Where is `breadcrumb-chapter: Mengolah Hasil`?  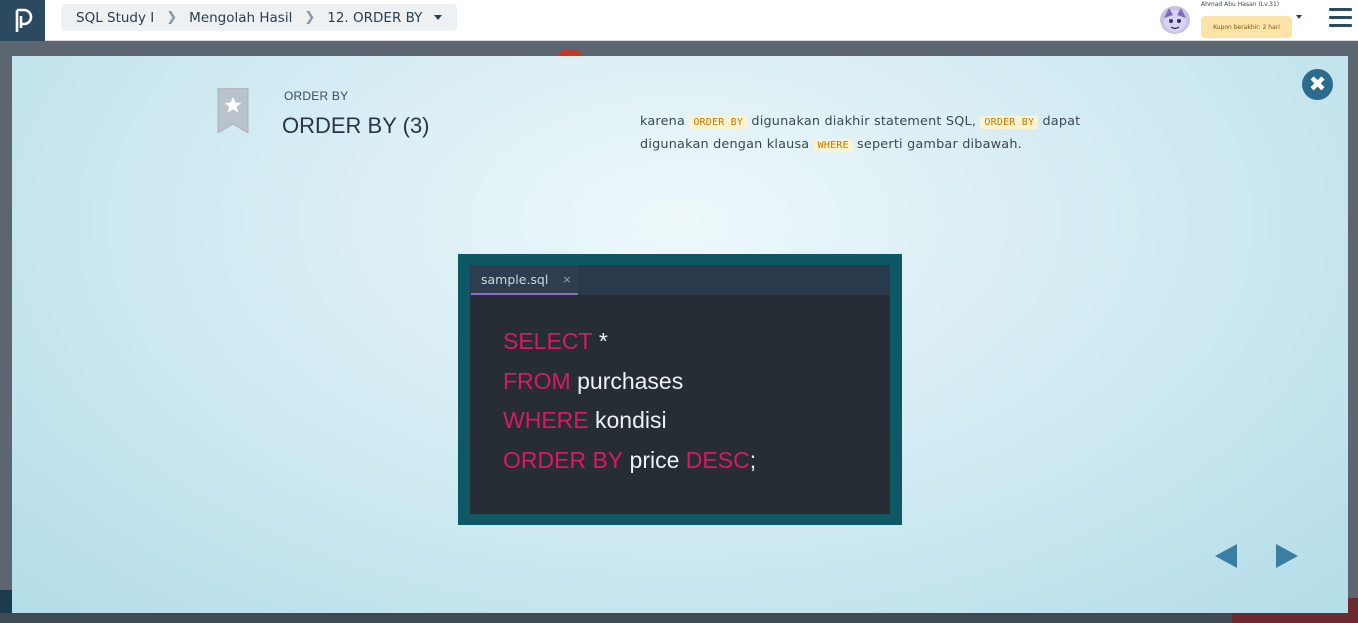 breadcrumb-chapter: Mengolah Hasil is located at coordinates (240, 18).